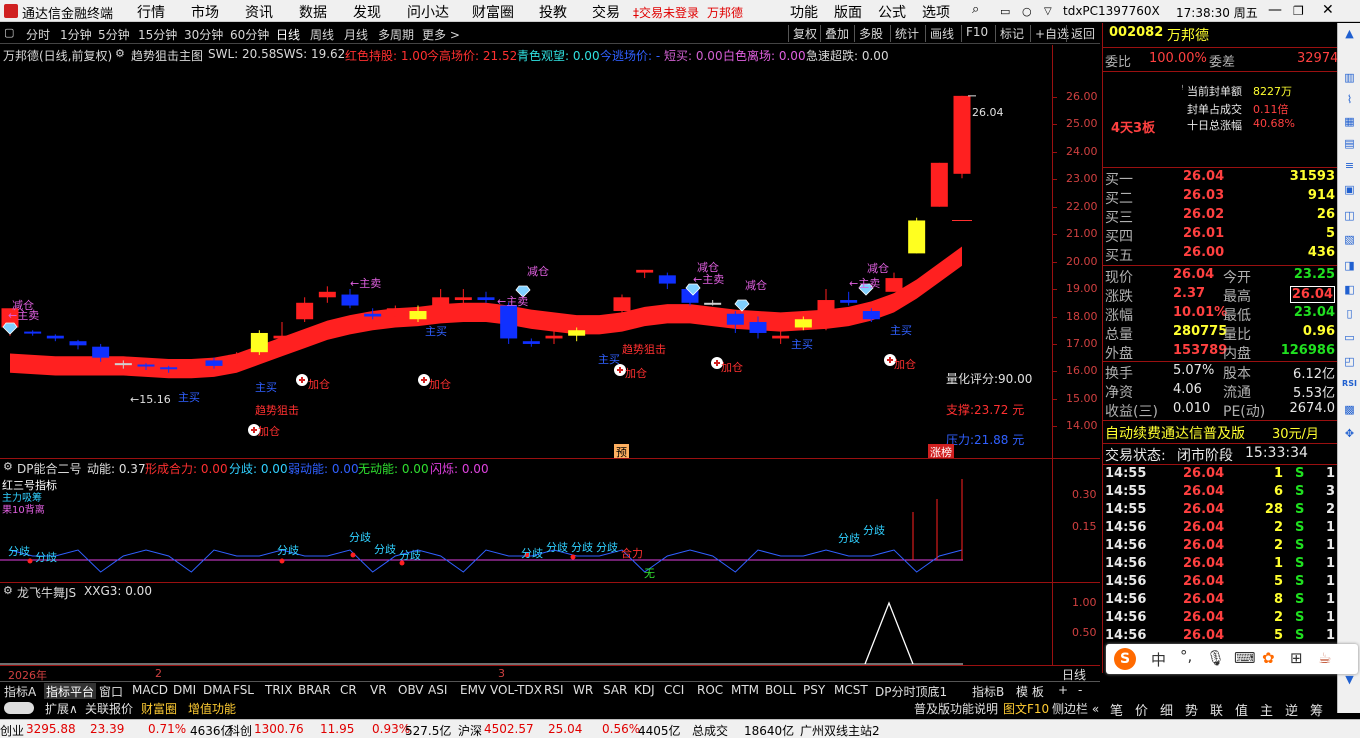 The image size is (1360, 738). Describe the element at coordinates (516, 690) in the screenshot. I see `indicator-tab: VOL-TDX` at that location.